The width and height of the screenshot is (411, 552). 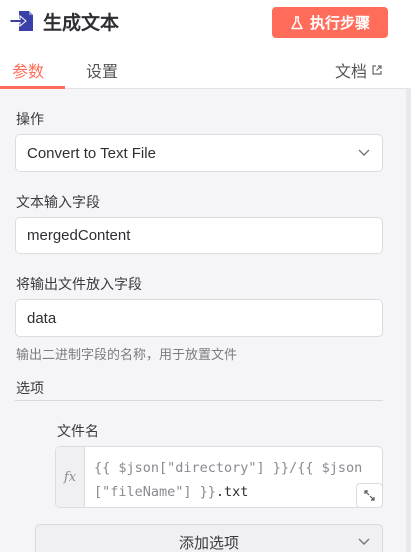 I want to click on text-input-field: mergedContent, so click(x=199, y=235).